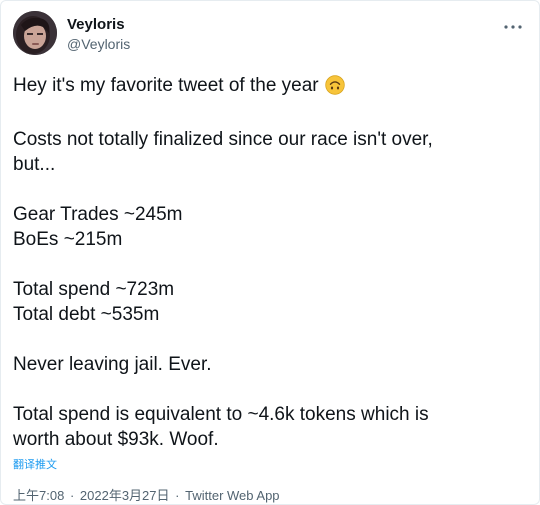 The image size is (540, 505). What do you see at coordinates (268, 364) in the screenshot?
I see `tweet-paragraph: Never leaving jail. Ever.` at bounding box center [268, 364].